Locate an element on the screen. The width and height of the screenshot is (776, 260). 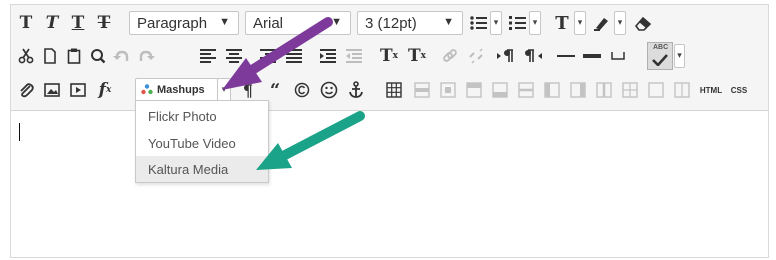
menu-item-flickr-photo: Flickr Photo is located at coordinates (202, 116).